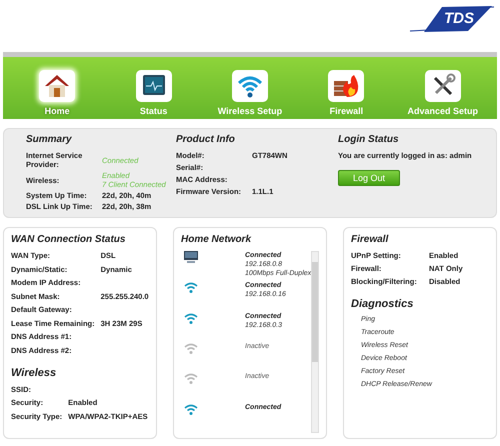  I want to click on section-title: Diagnostics, so click(382, 304).